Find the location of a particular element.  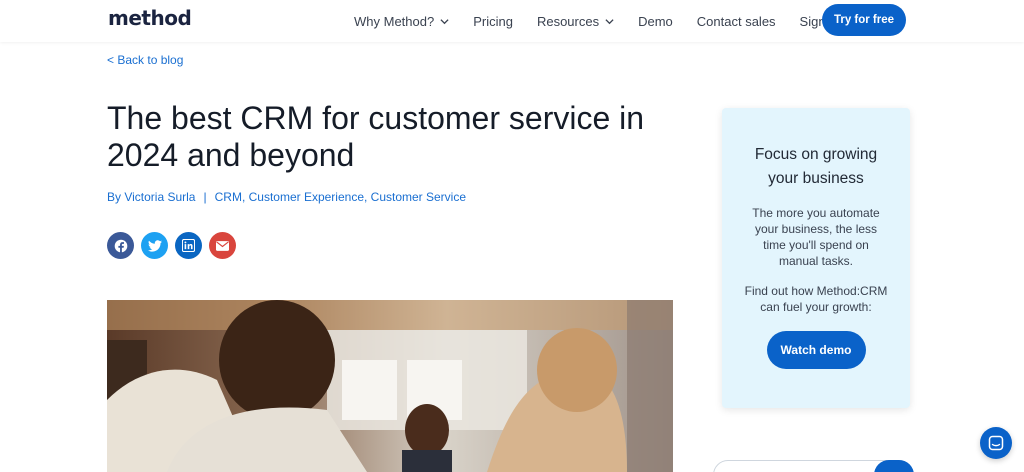

nav-resources-label: Resources is located at coordinates (568, 21).